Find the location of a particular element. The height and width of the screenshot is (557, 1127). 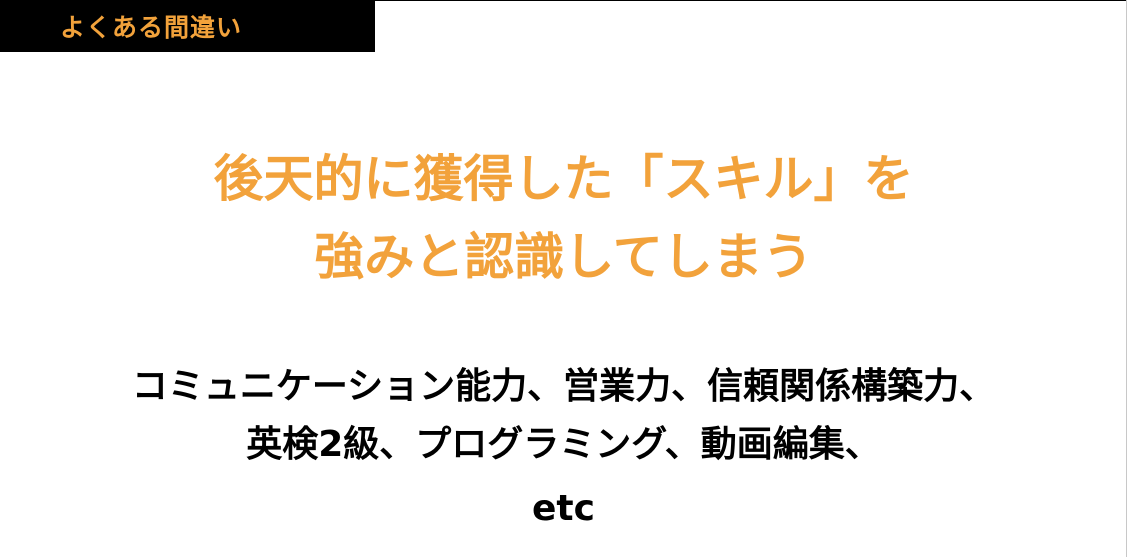

skill-examples-line-2: 英検2級、プログラミング、動画編集、 is located at coordinates (563, 444).